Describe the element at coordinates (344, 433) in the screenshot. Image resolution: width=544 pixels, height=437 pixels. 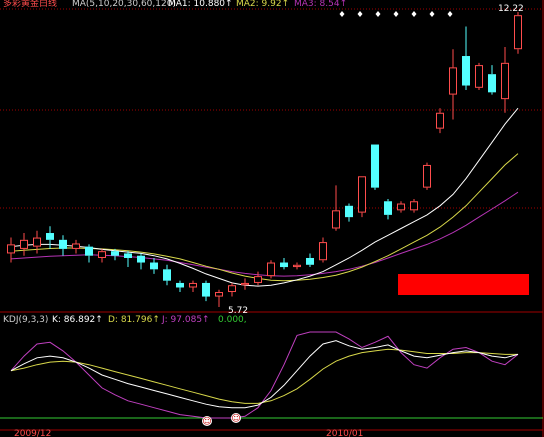
I see `date-label-right: 2010/01` at that location.